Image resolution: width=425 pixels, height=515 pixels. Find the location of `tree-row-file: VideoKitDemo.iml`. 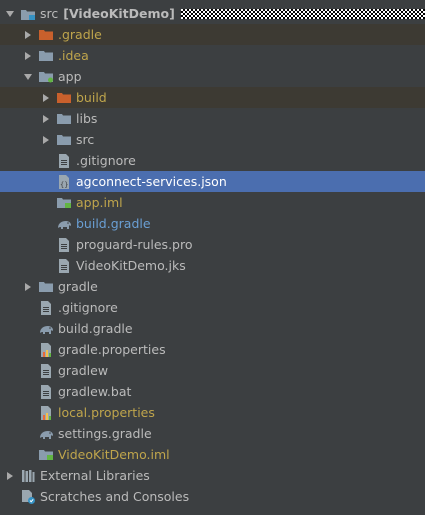

tree-row-file: VideoKitDemo.iml is located at coordinates (212, 454).